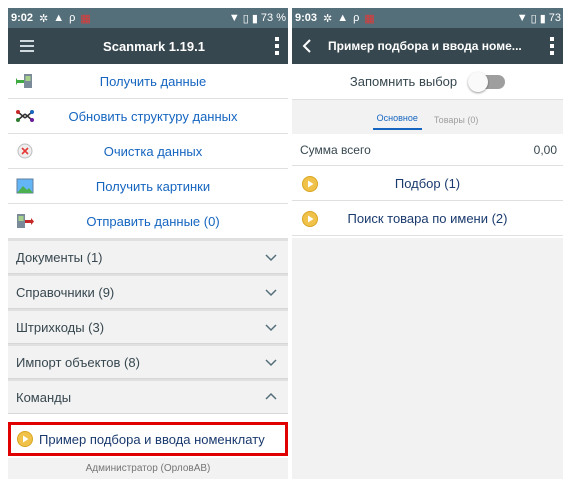 This screenshot has height=479, width=563. Describe the element at coordinates (148, 18) in the screenshot. I see `status-bar: 9:02 ✲ ▲ ρ ▦ ▼ ▯ ▮ 73 %` at that location.